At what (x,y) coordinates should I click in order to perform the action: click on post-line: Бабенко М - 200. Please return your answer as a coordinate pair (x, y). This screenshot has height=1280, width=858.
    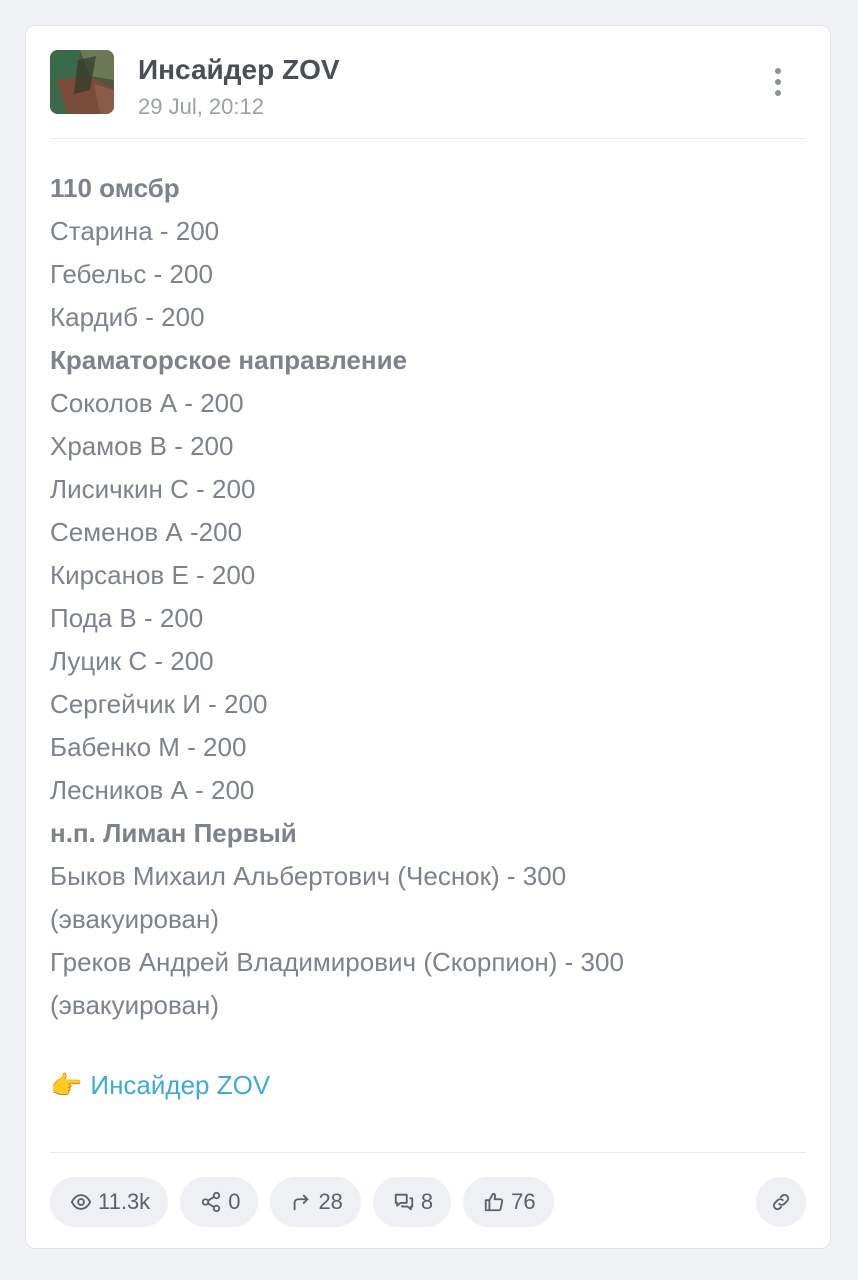
    Looking at the image, I should click on (148, 747).